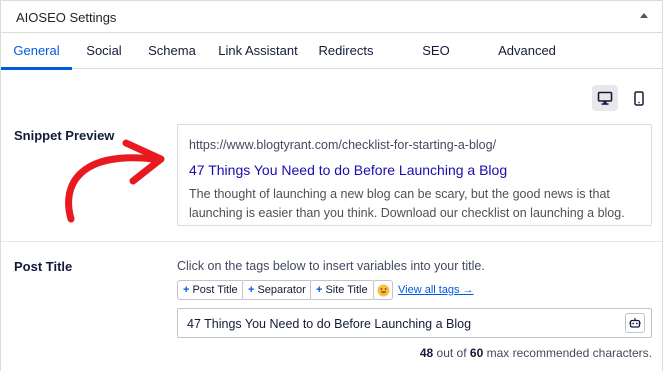 Image resolution: width=663 pixels, height=371 pixels. Describe the element at coordinates (66, 17) in the screenshot. I see `panel-title: AIOSEO Settings` at that location.